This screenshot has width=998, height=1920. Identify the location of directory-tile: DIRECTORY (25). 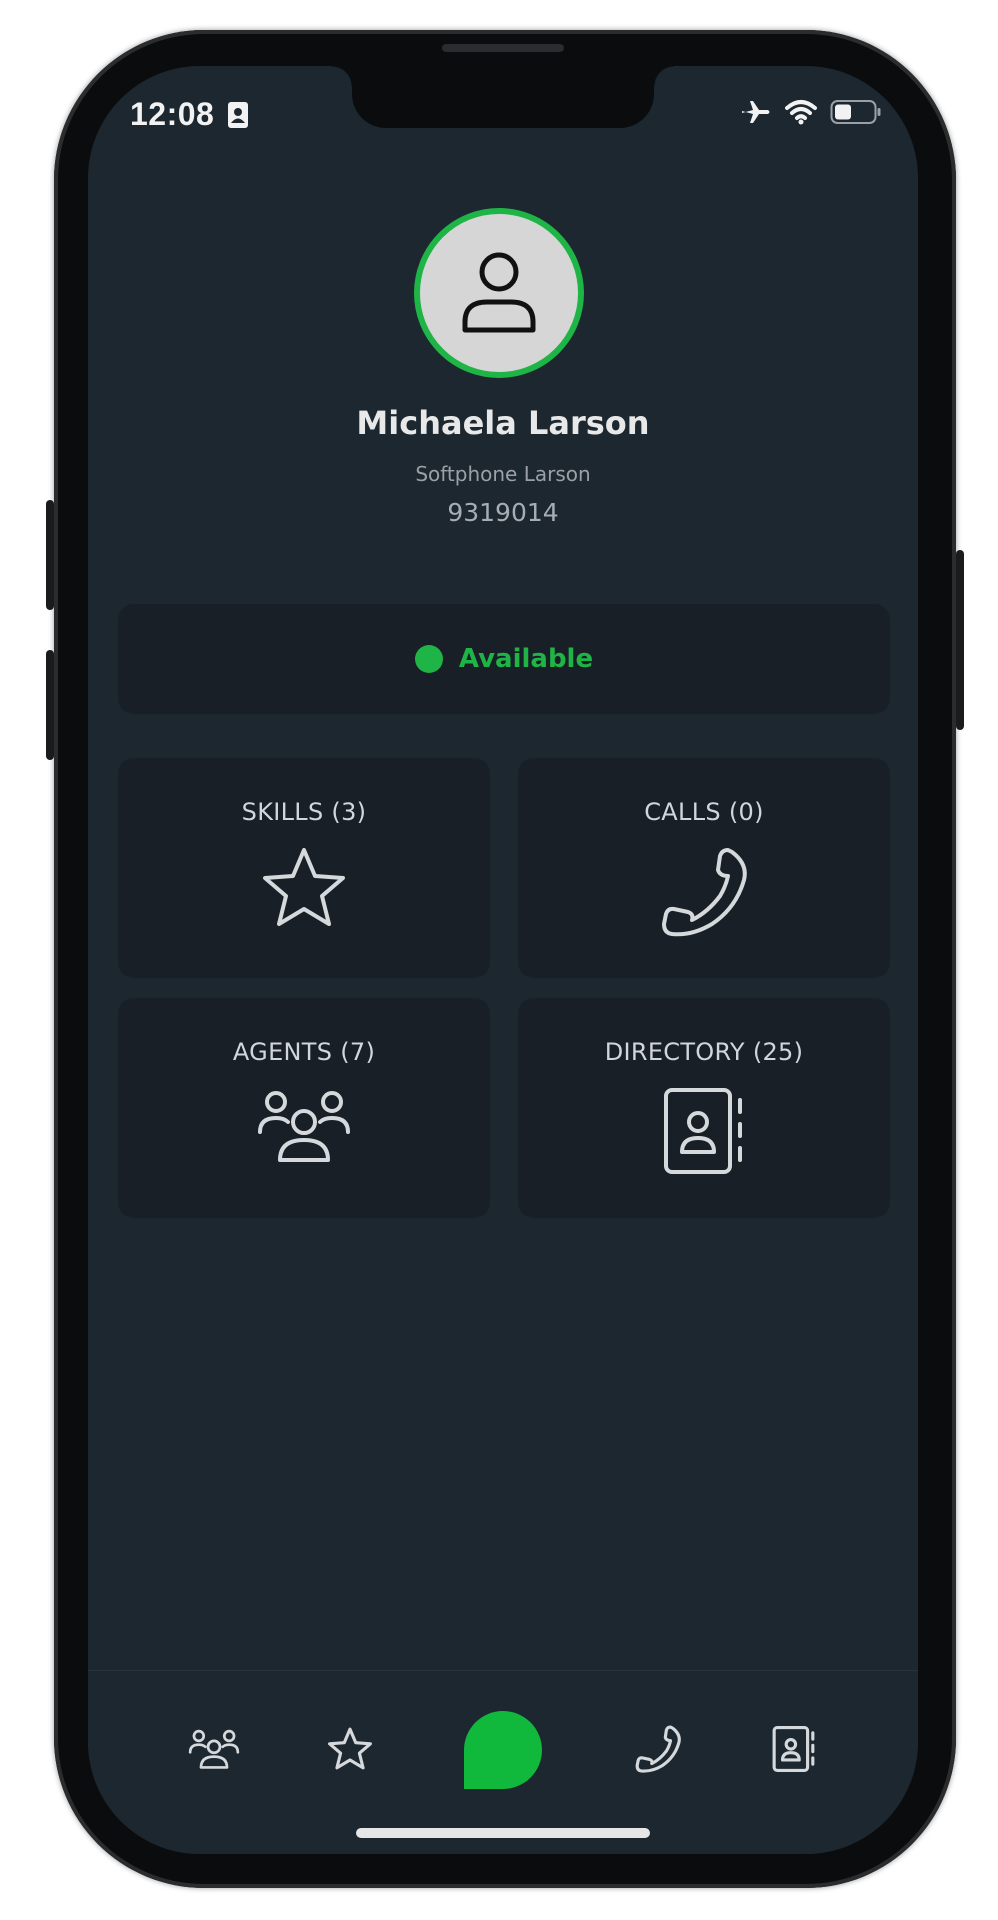
(704, 1108).